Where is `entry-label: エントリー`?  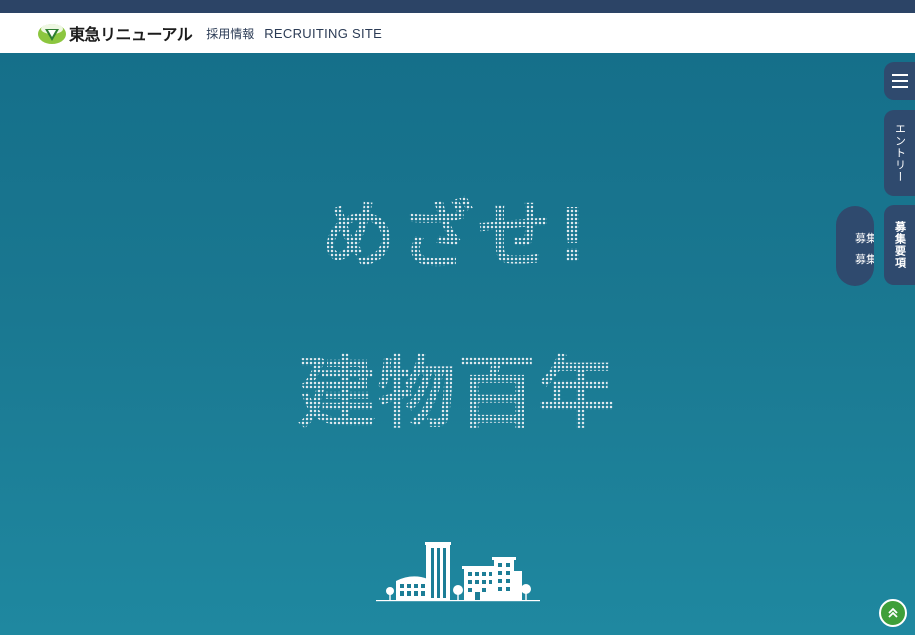 entry-label: エントリー is located at coordinates (900, 153).